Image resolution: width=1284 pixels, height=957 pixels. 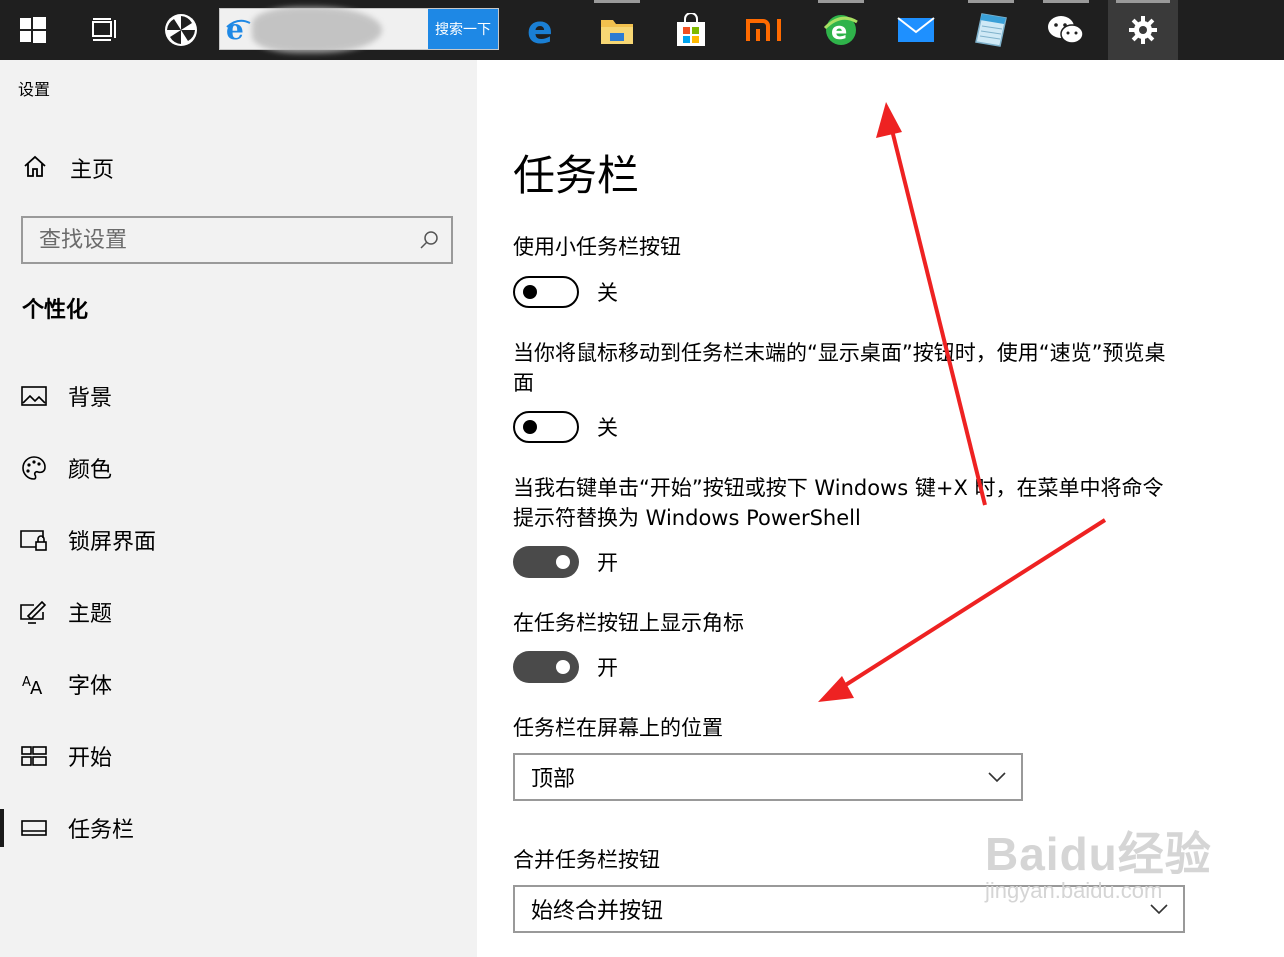 I want to click on badges-toggle-row: 开, so click(x=565, y=667).